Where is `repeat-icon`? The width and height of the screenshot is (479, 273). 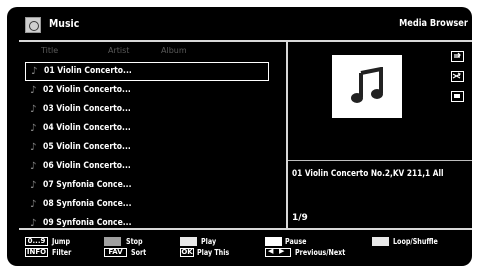 repeat-icon is located at coordinates (457, 56).